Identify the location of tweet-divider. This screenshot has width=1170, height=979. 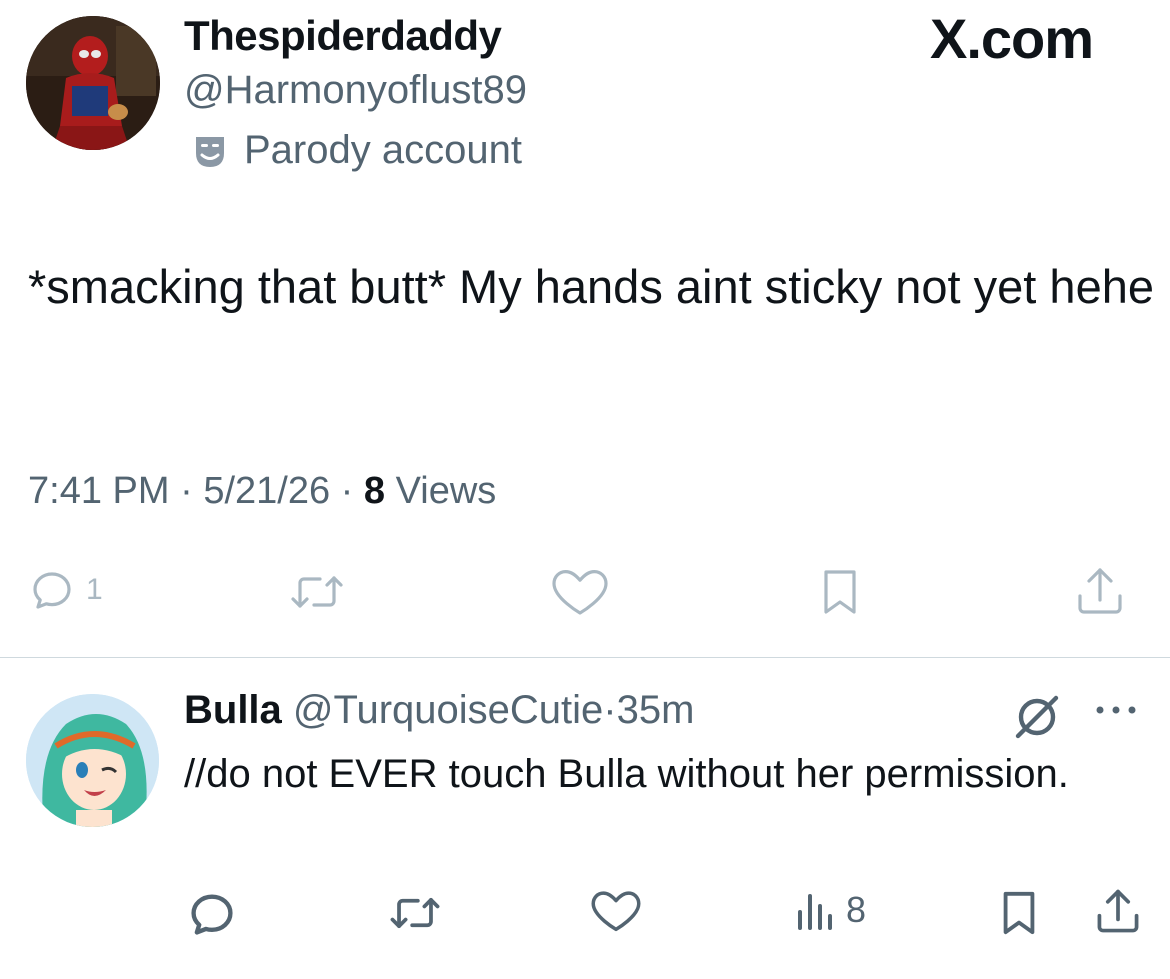
(585, 657).